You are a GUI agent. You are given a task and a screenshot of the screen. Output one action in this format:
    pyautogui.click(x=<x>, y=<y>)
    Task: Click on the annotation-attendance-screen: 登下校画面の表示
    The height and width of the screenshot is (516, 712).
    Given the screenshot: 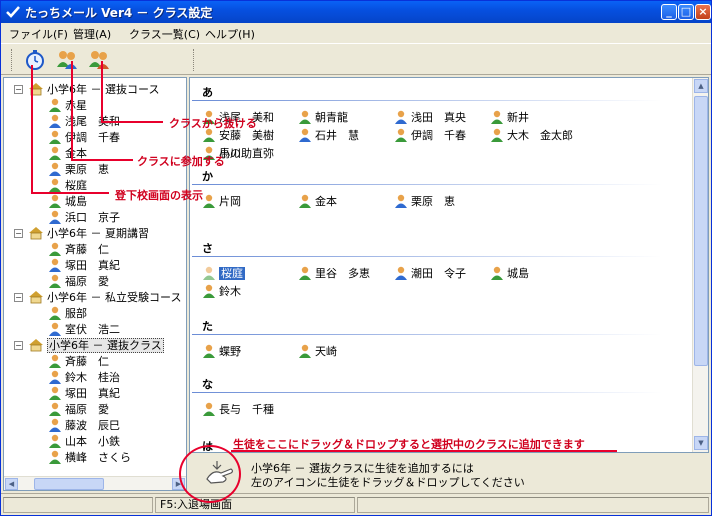 What is the action you would take?
    pyautogui.click(x=159, y=195)
    